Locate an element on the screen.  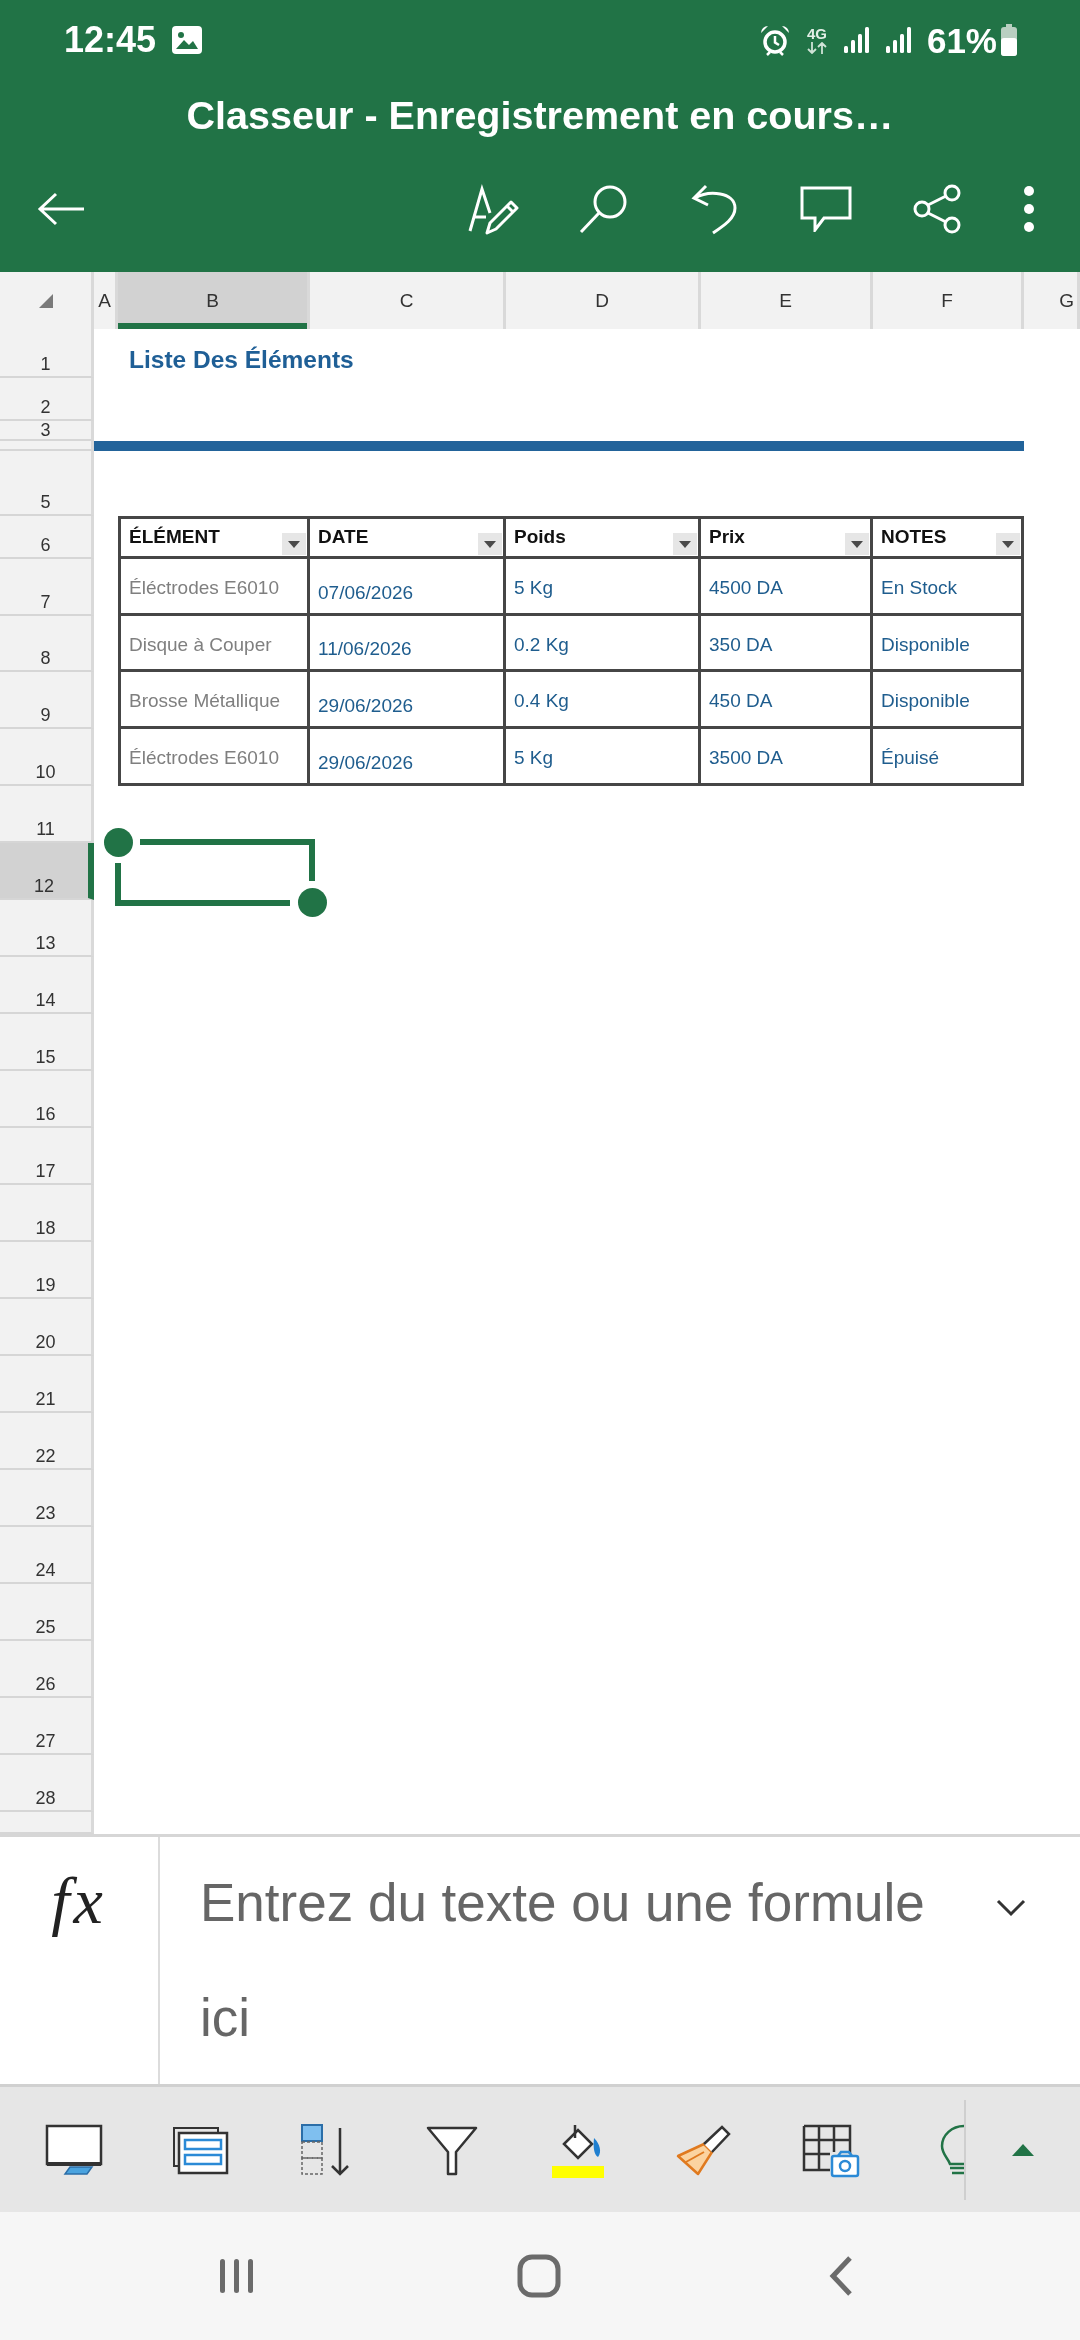
row-header: 24 is located at coordinates (47, 1555).